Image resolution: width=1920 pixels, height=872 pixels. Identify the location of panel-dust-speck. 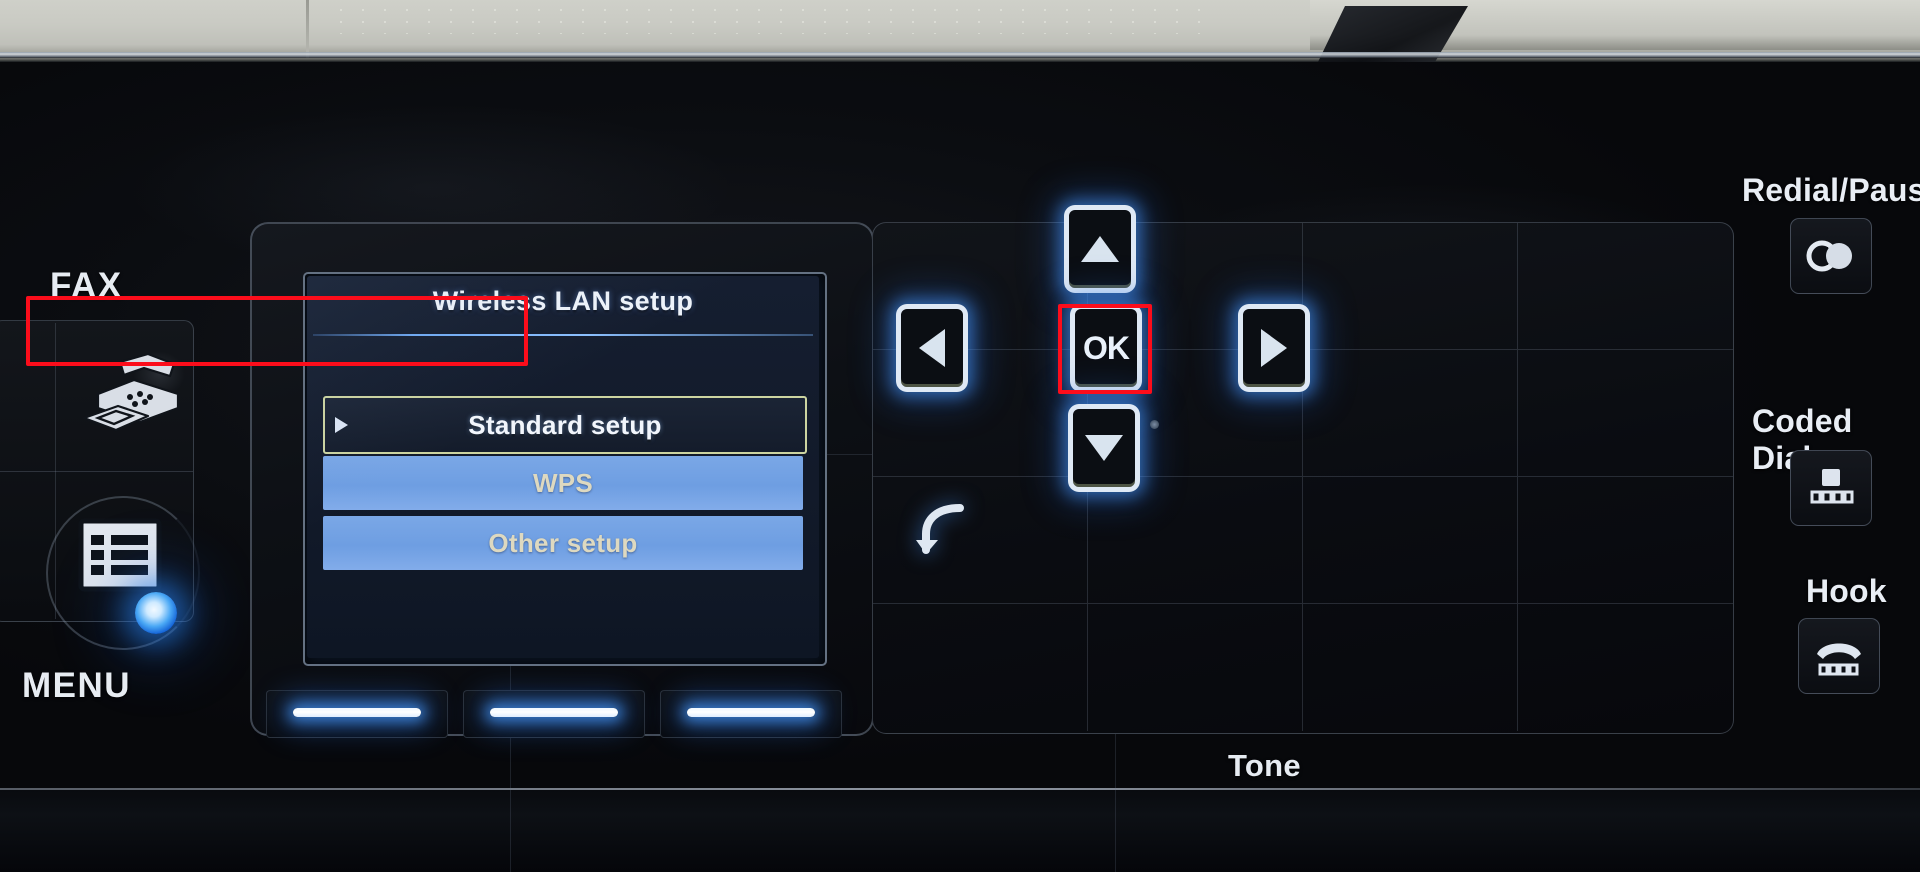
(1154, 424).